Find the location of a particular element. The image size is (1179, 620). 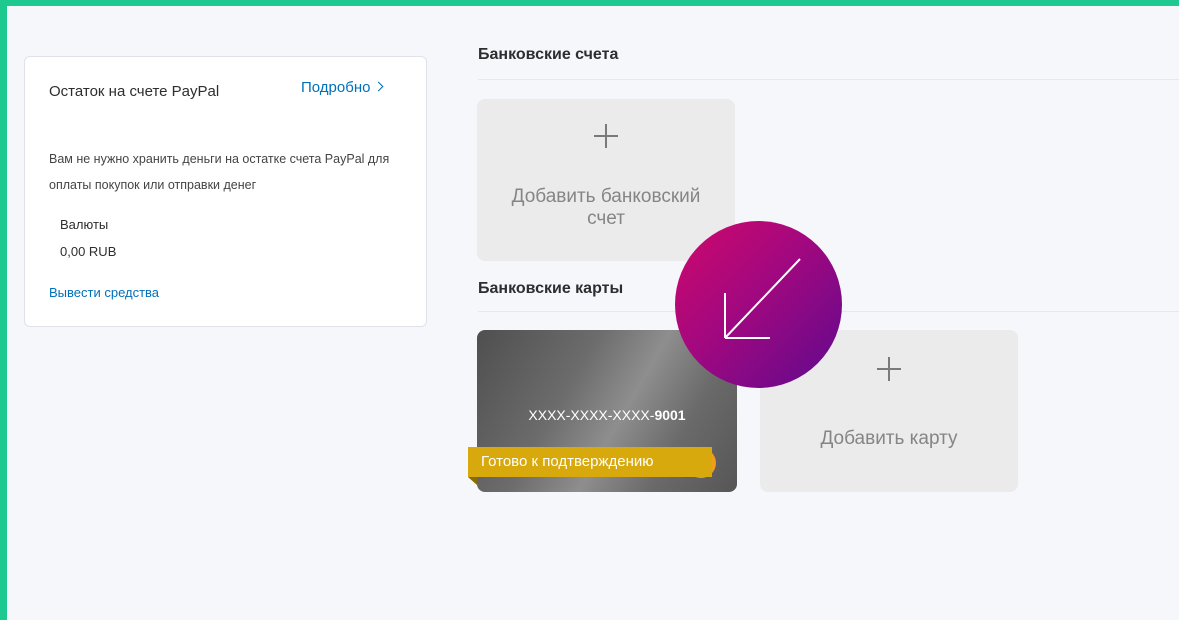

details-link-label: Подробно is located at coordinates (336, 87).